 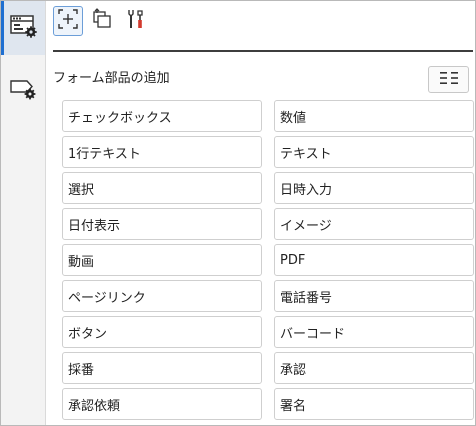 I want to click on part-button-page-link: ページリンク, so click(x=162, y=296).